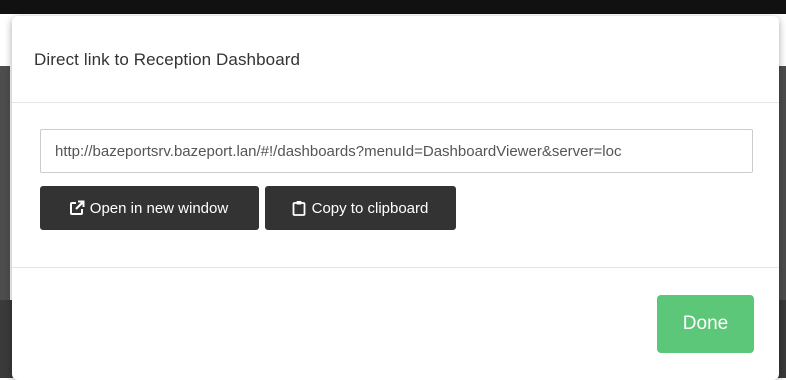 The width and height of the screenshot is (786, 380). Describe the element at coordinates (393, 7) in the screenshot. I see `backdrop-top-bar` at that location.